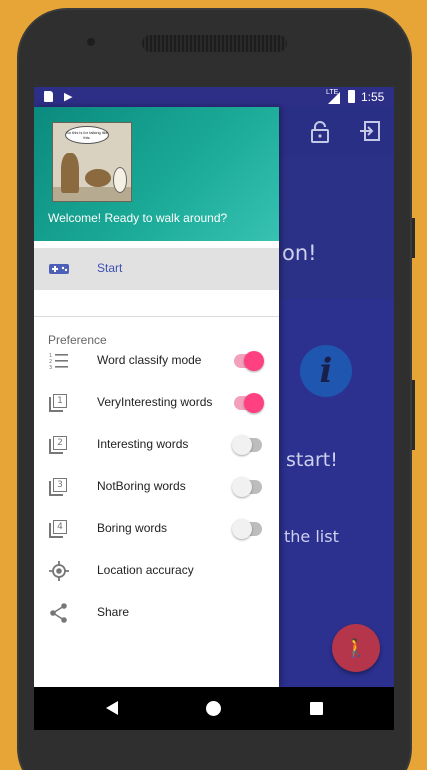 Image resolution: width=427 pixels, height=770 pixels. What do you see at coordinates (247, 529) in the screenshot?
I see `boring-toggle` at bounding box center [247, 529].